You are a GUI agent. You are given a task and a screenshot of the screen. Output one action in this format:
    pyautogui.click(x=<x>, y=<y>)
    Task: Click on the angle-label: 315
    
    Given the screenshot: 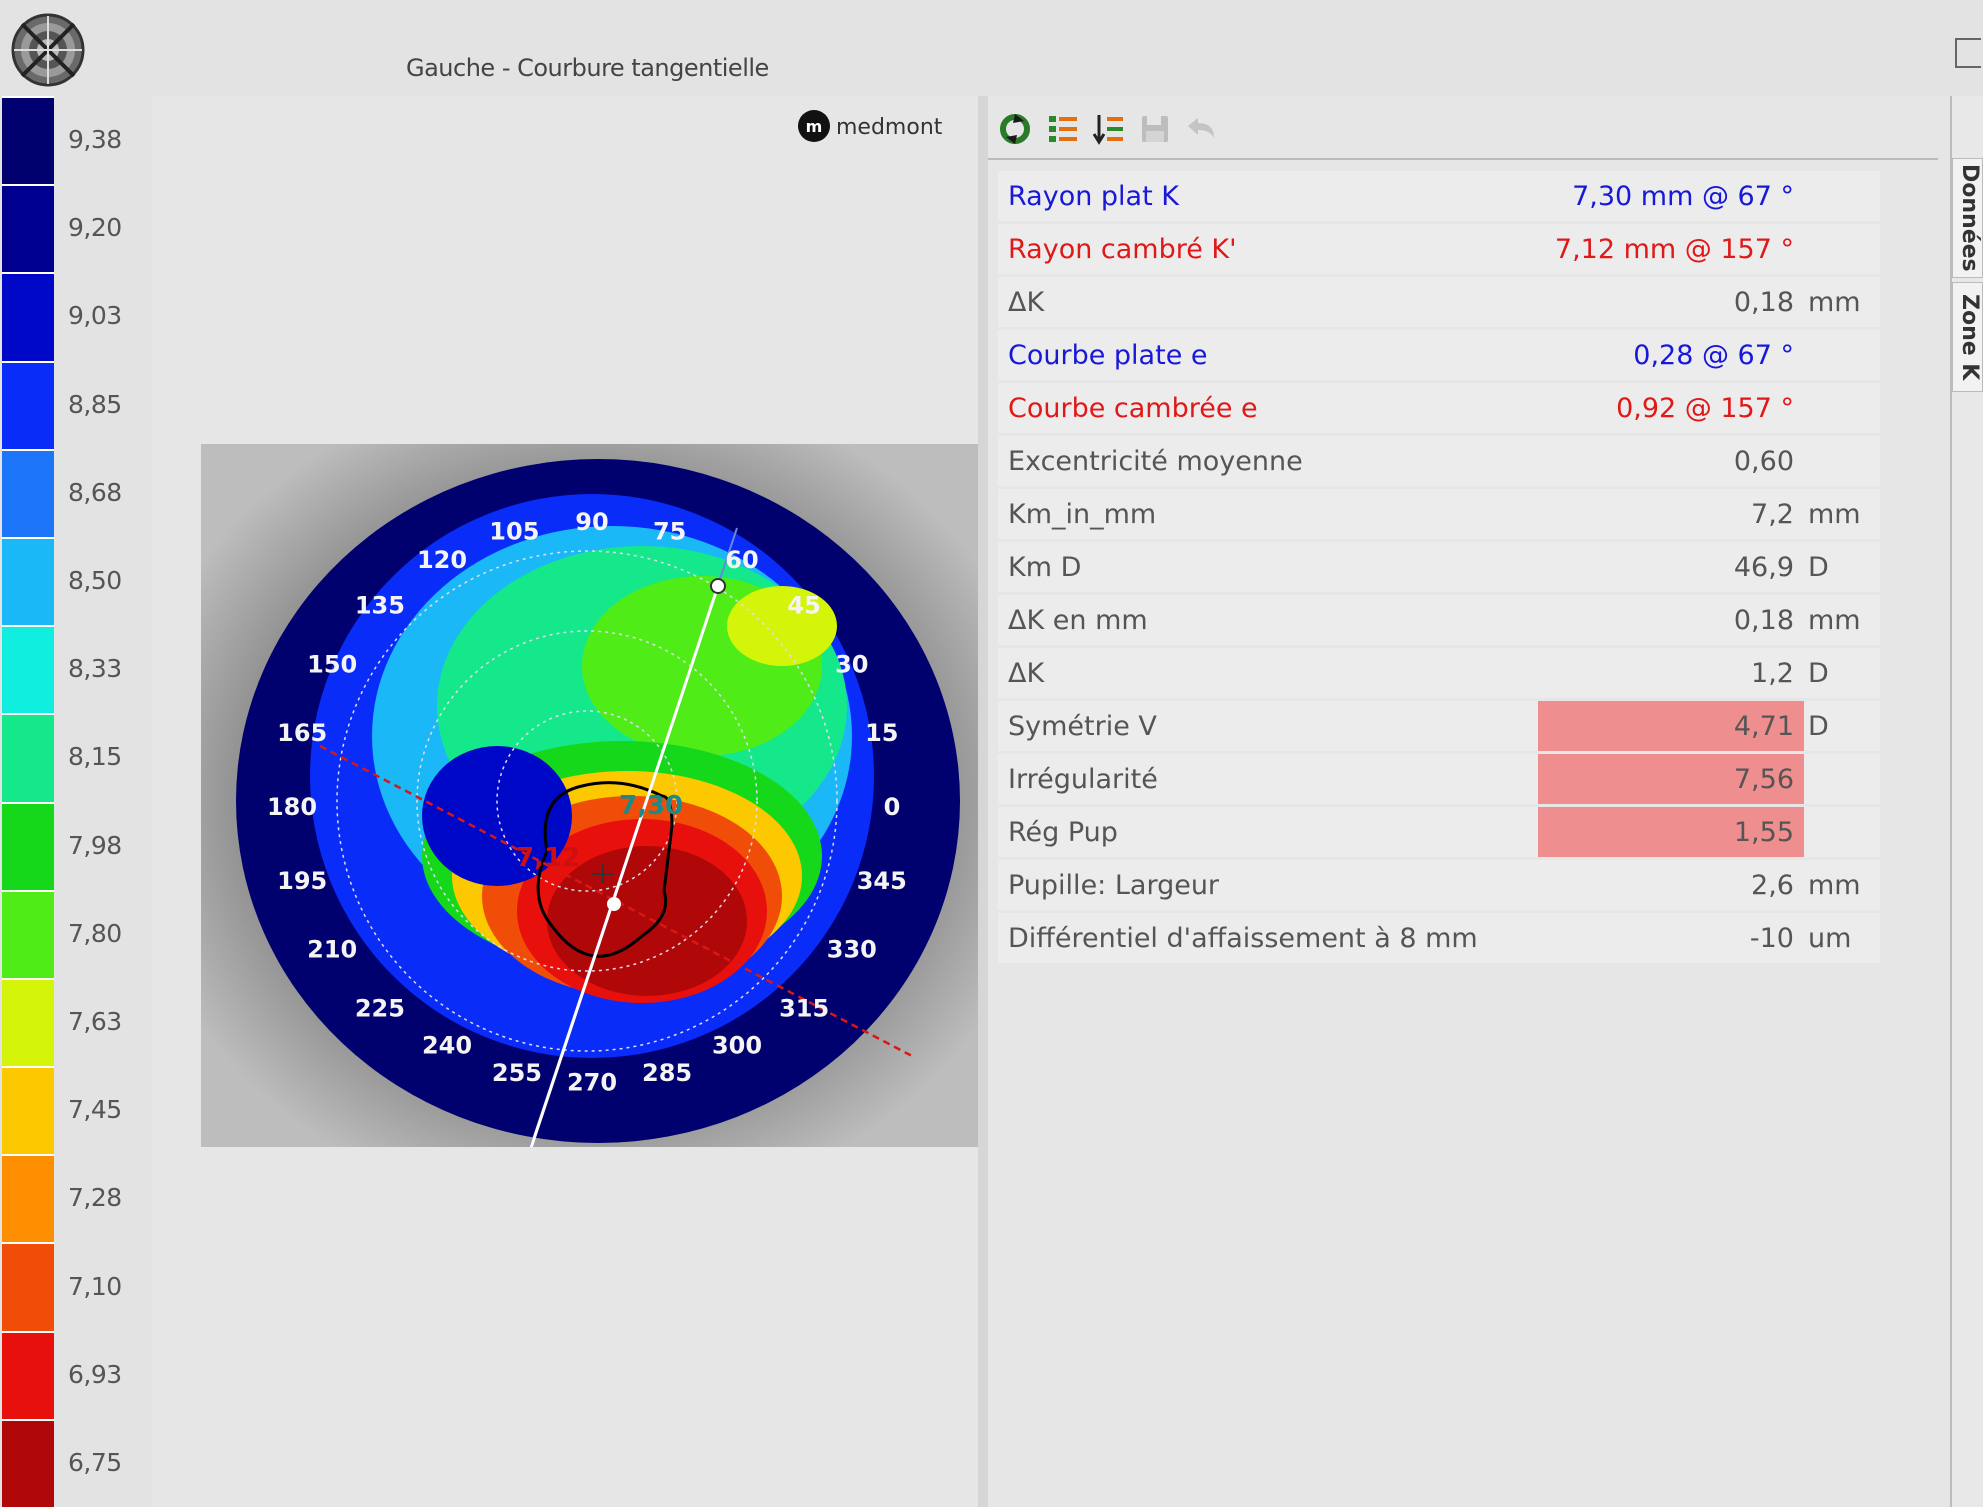 What is the action you would take?
    pyautogui.click(x=804, y=1009)
    